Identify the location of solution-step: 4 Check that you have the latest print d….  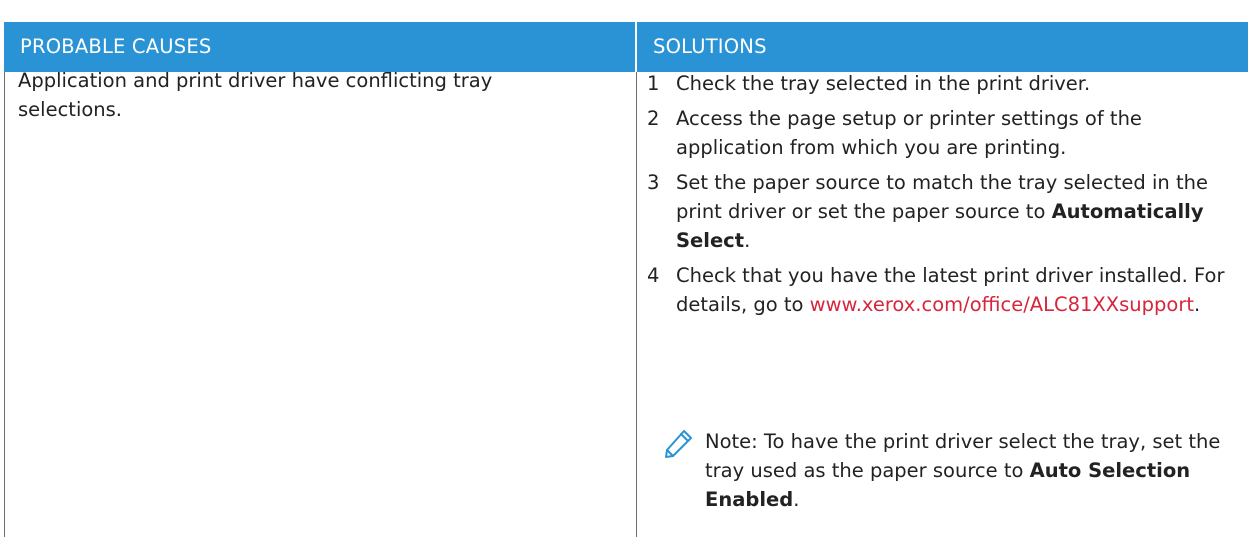
(944, 290).